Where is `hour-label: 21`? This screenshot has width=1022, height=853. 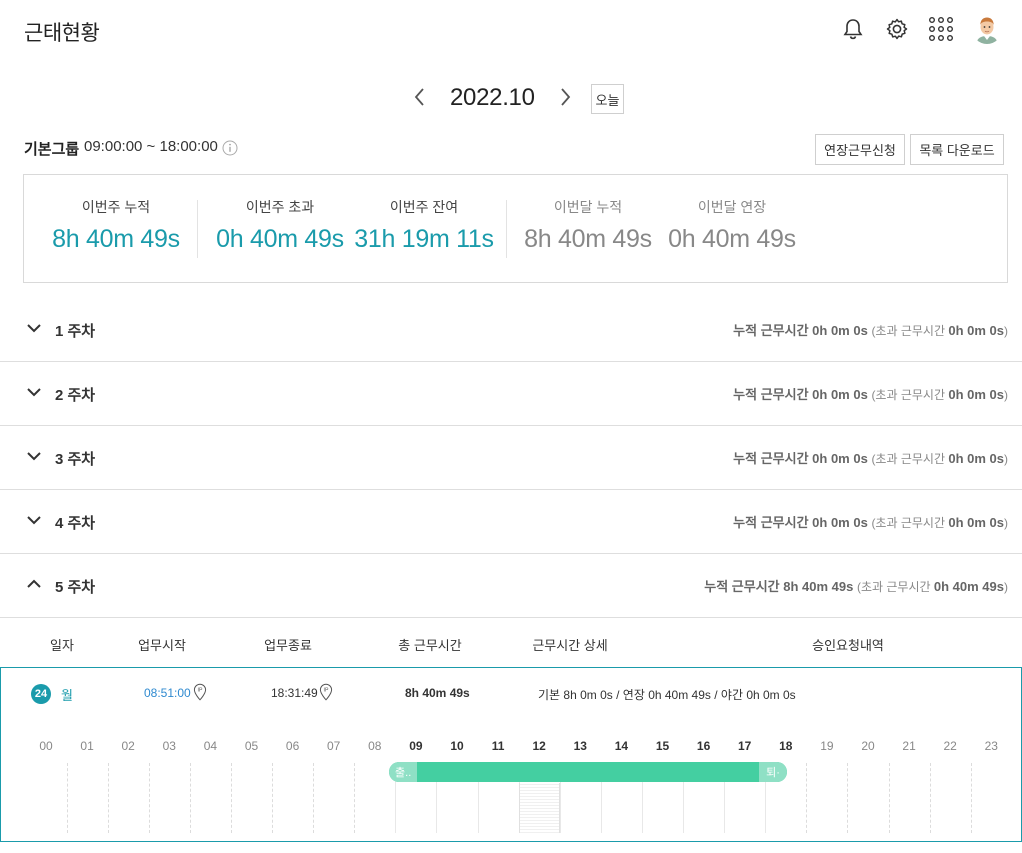 hour-label: 21 is located at coordinates (909, 746).